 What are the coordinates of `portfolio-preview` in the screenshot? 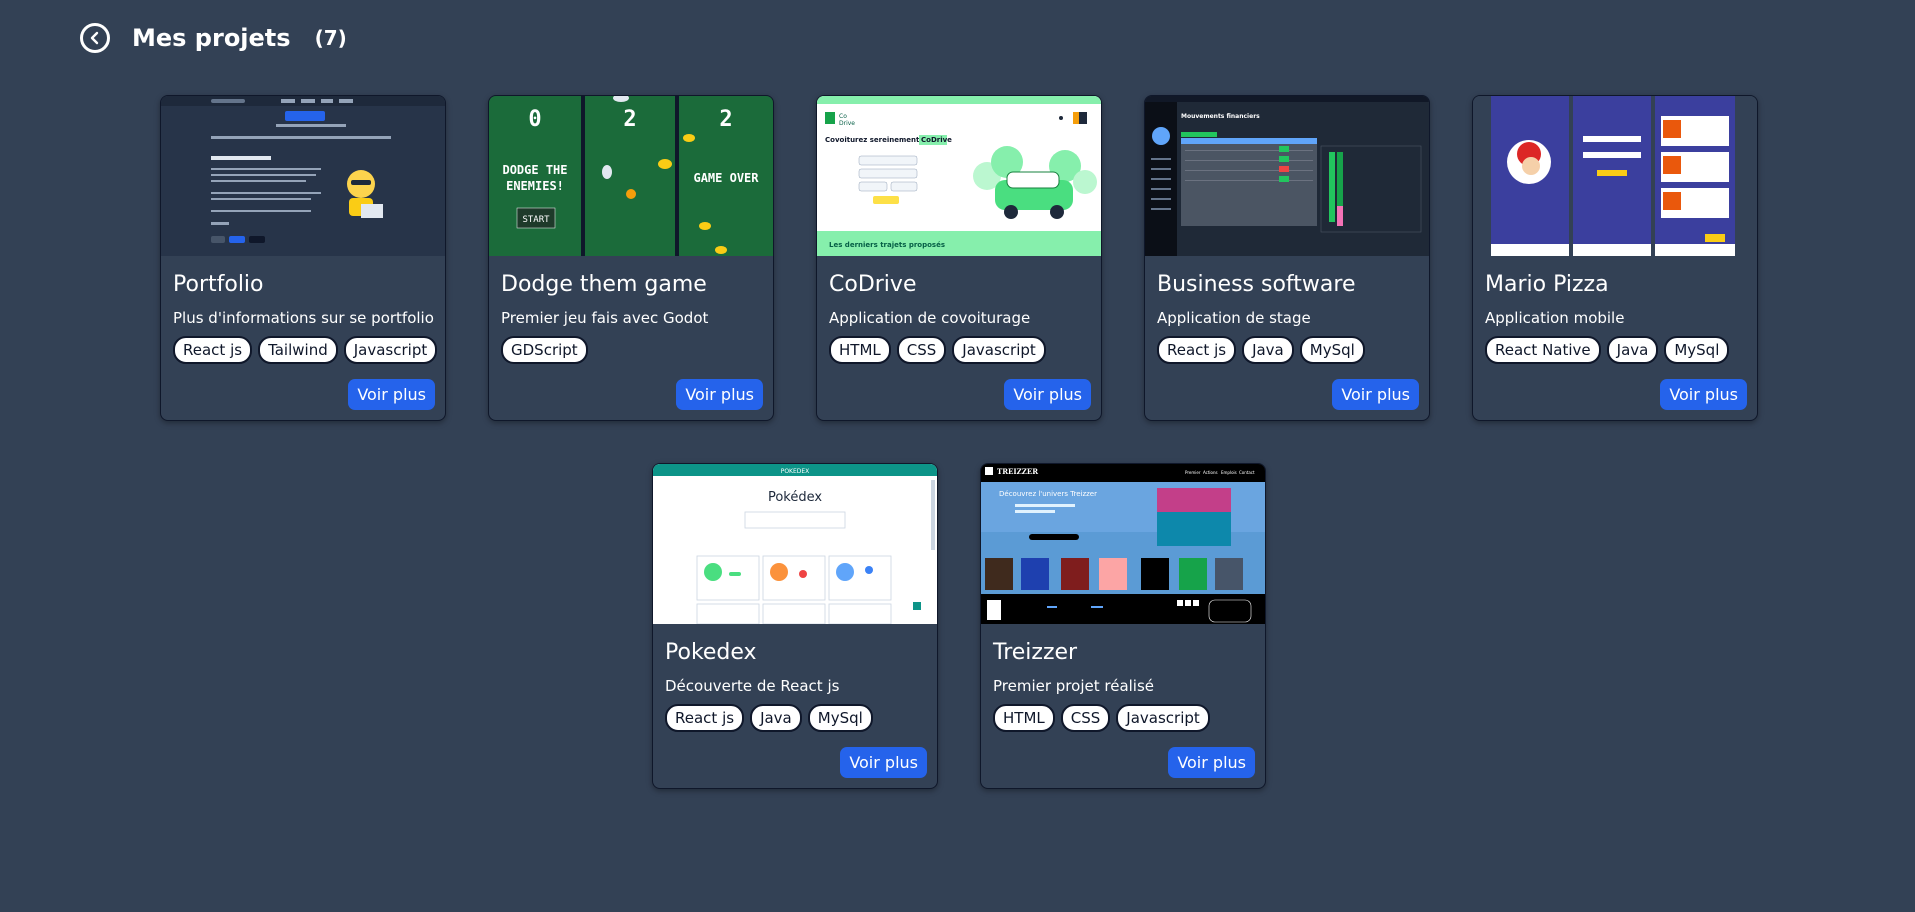 It's located at (303, 176).